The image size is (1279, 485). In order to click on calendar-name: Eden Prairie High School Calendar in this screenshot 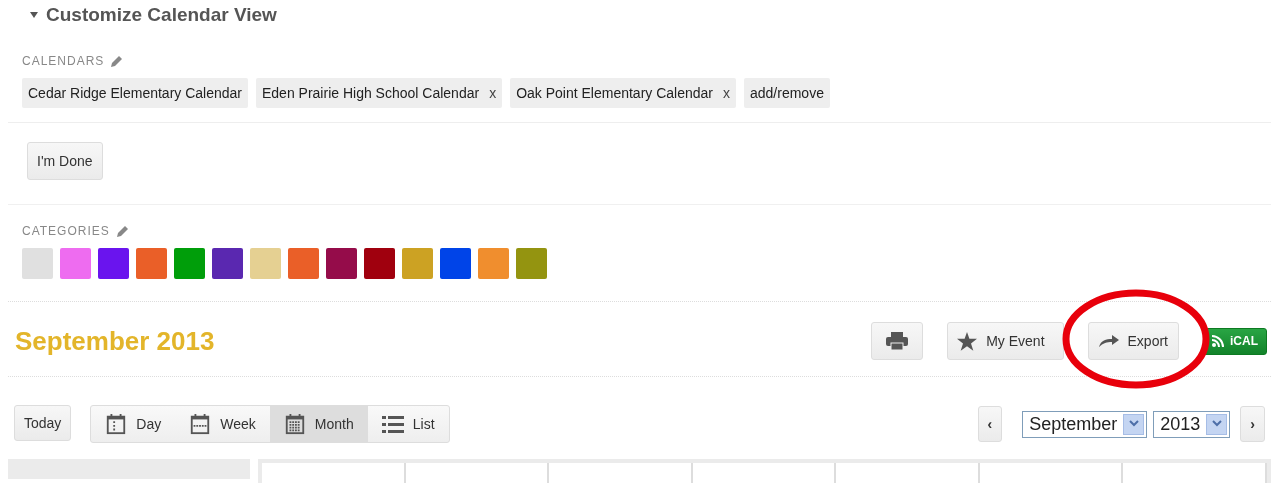, I will do `click(371, 93)`.